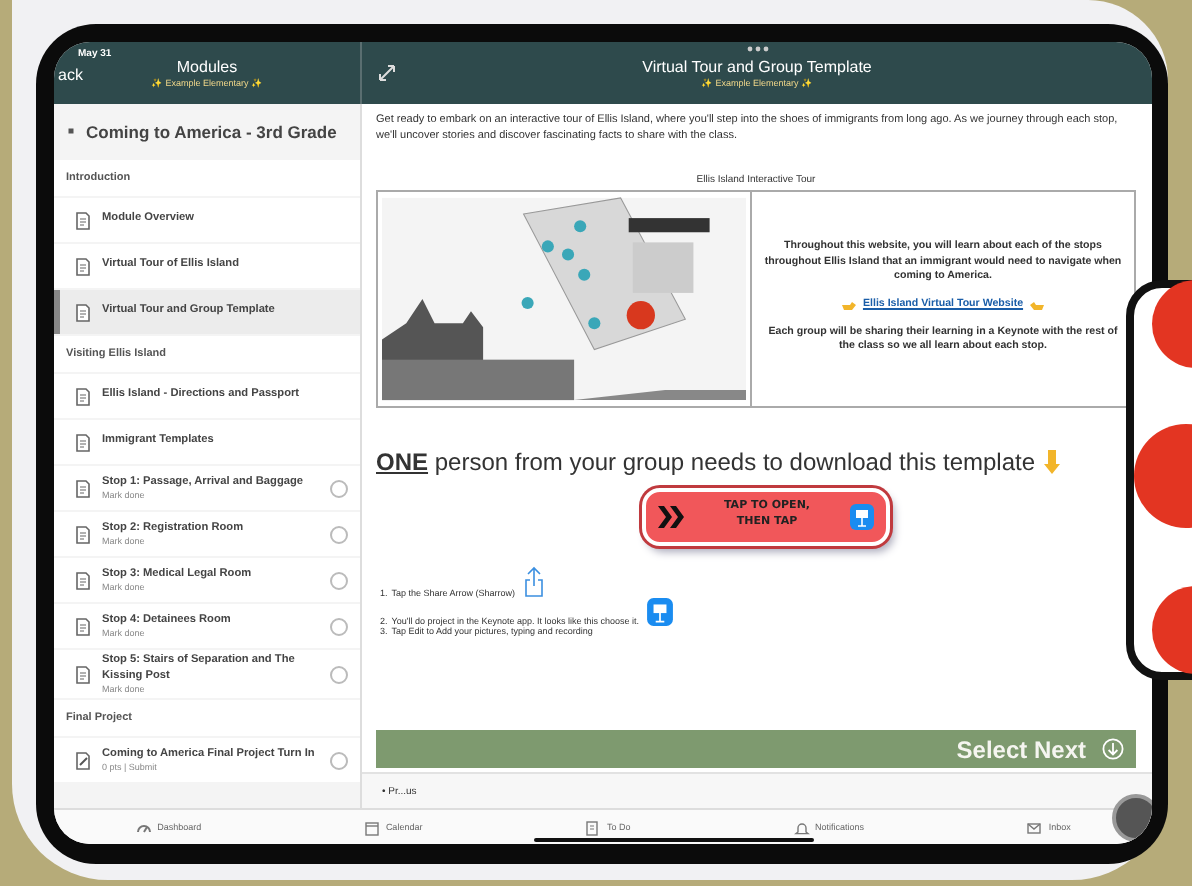 Image resolution: width=1192 pixels, height=886 pixels. I want to click on double-chevron-icon, so click(671, 516).